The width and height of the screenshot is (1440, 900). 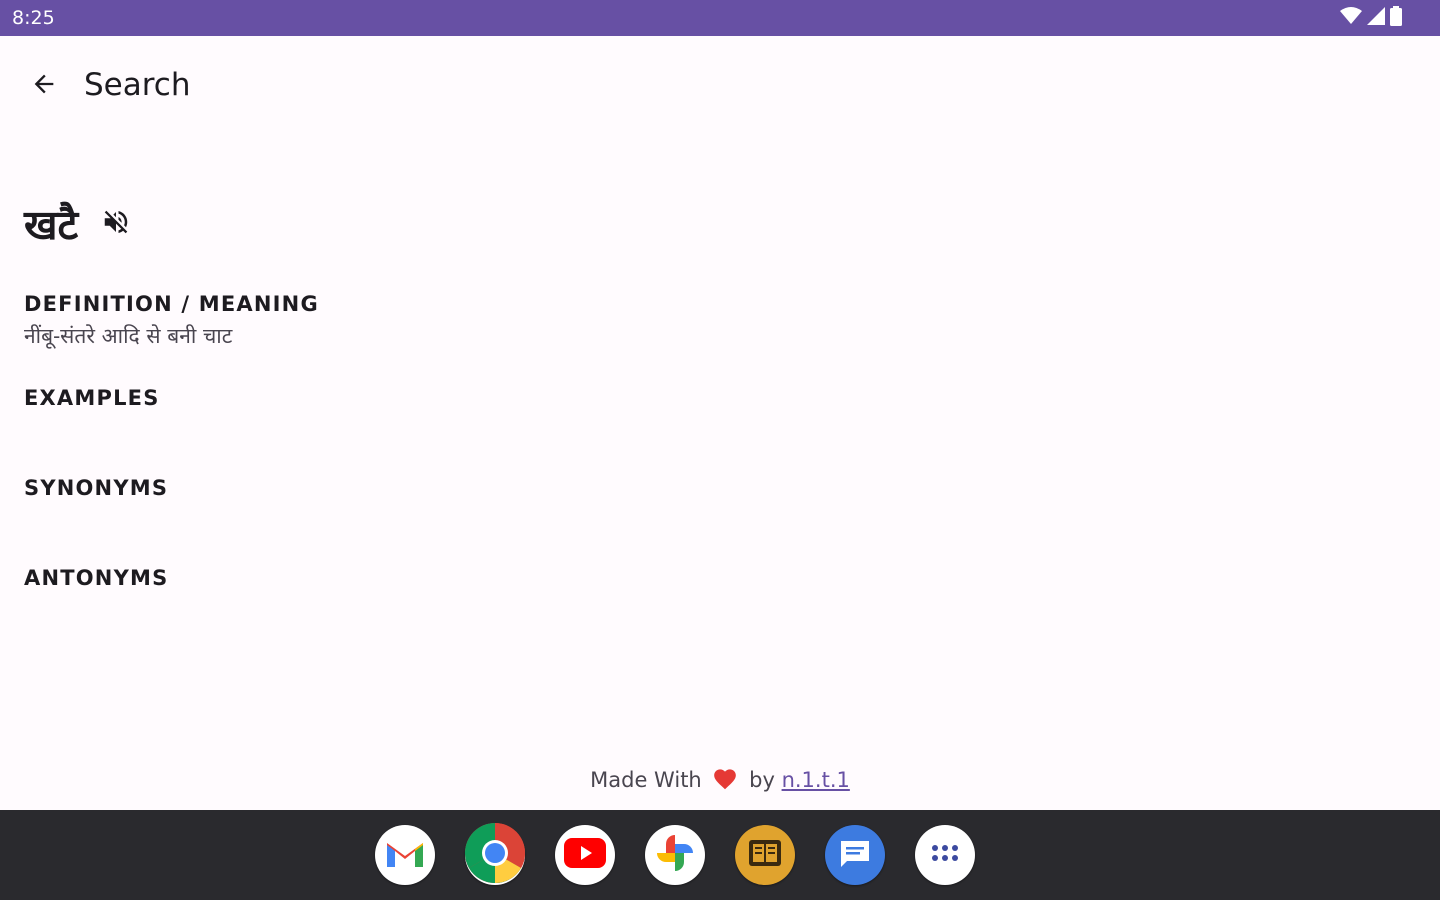 What do you see at coordinates (1351, 18) in the screenshot?
I see `wifi-icon` at bounding box center [1351, 18].